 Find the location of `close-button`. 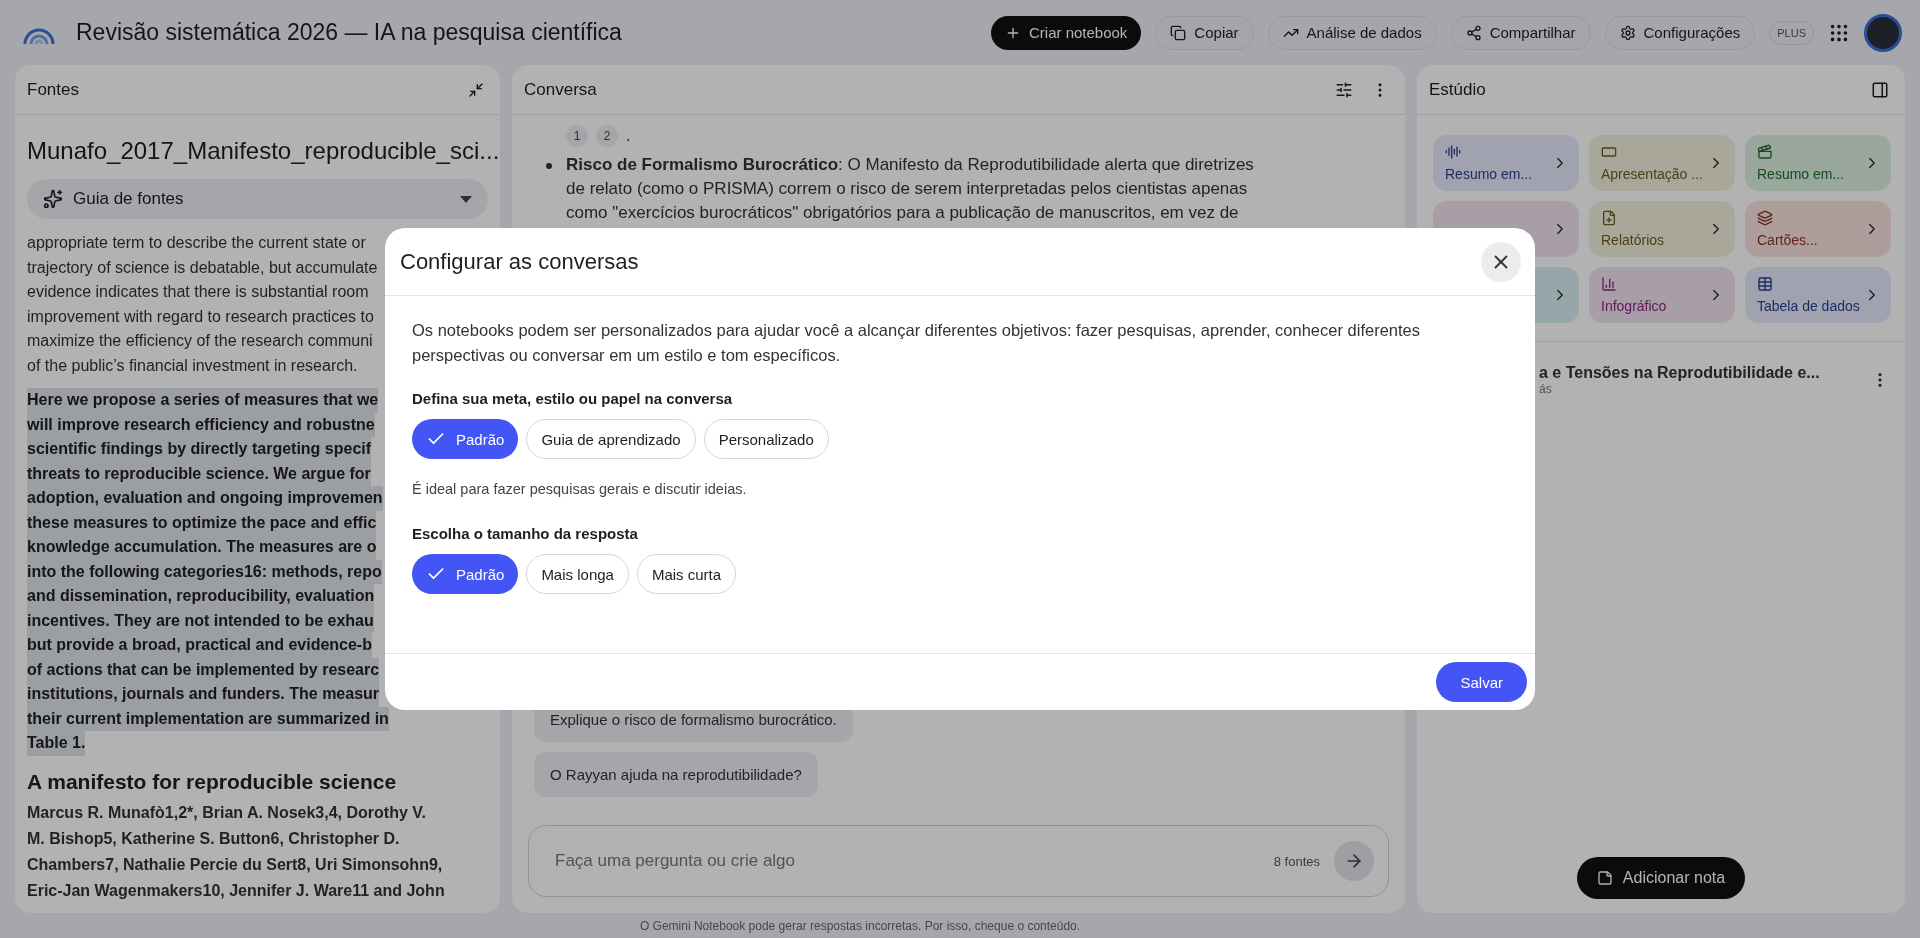

close-button is located at coordinates (1501, 261).